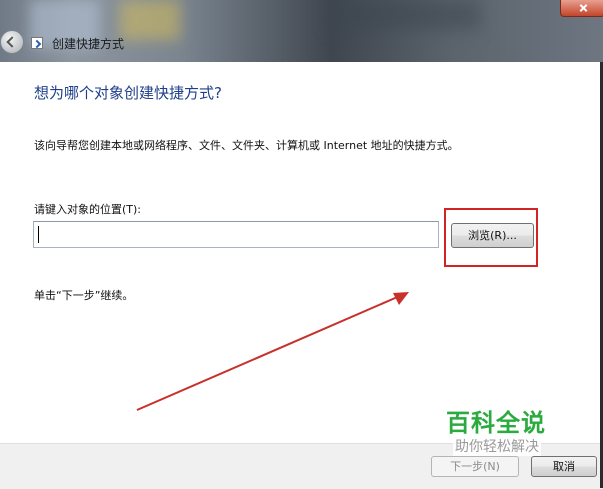  What do you see at coordinates (497, 446) in the screenshot?
I see `watermark-tagline: 助你轻松解决` at bounding box center [497, 446].